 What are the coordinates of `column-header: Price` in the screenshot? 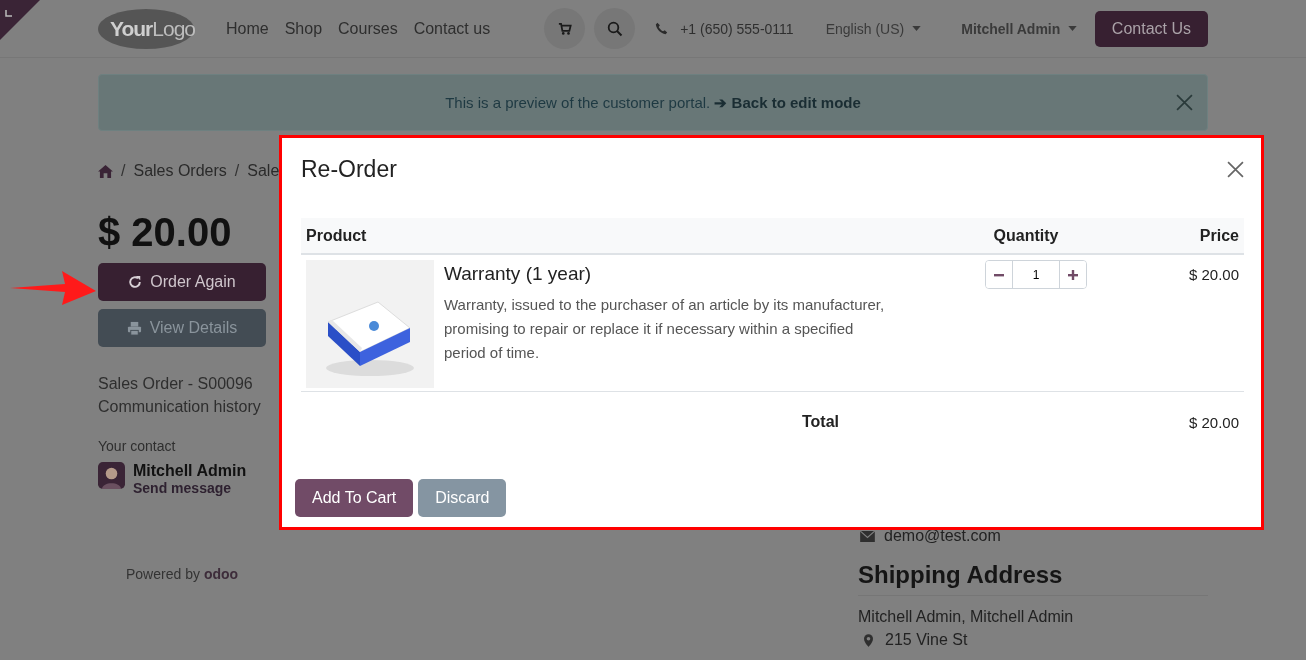 It's located at (1219, 235).